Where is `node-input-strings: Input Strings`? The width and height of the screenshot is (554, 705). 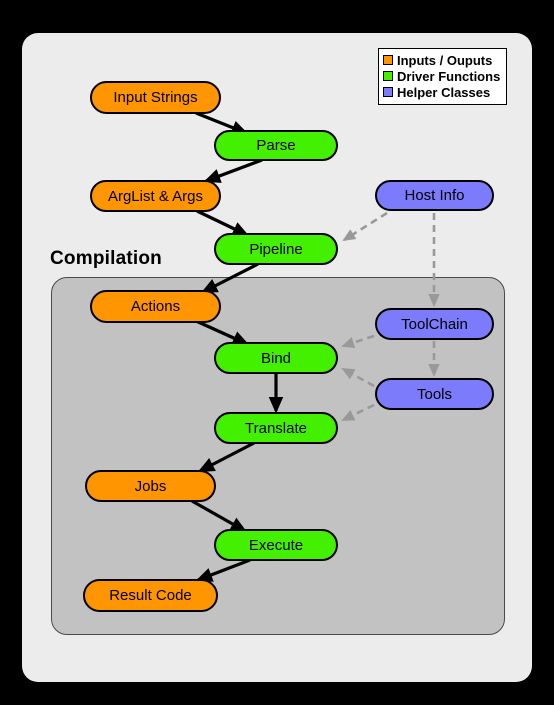 node-input-strings: Input Strings is located at coordinates (155, 97).